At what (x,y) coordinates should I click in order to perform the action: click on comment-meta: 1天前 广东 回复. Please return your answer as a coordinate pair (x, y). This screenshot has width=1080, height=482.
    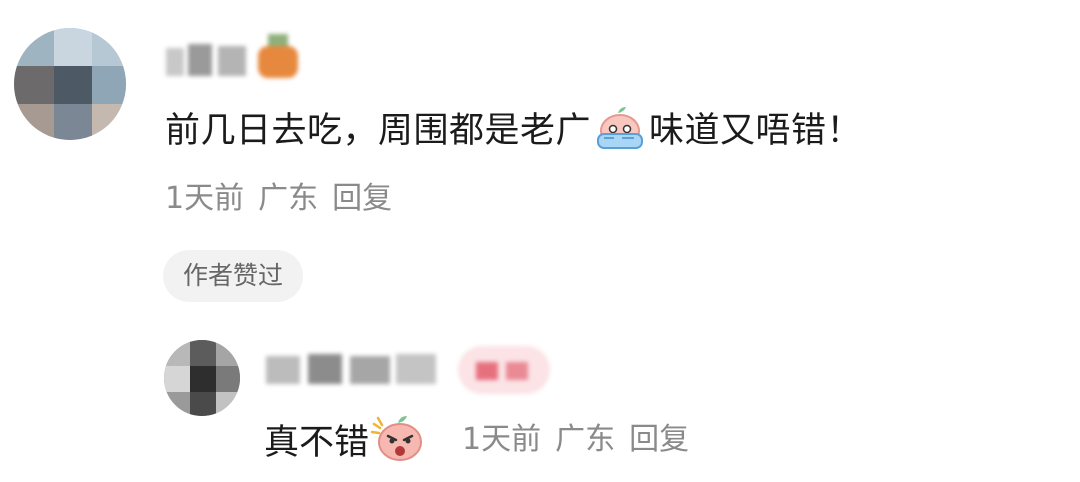
    Looking at the image, I should click on (285, 199).